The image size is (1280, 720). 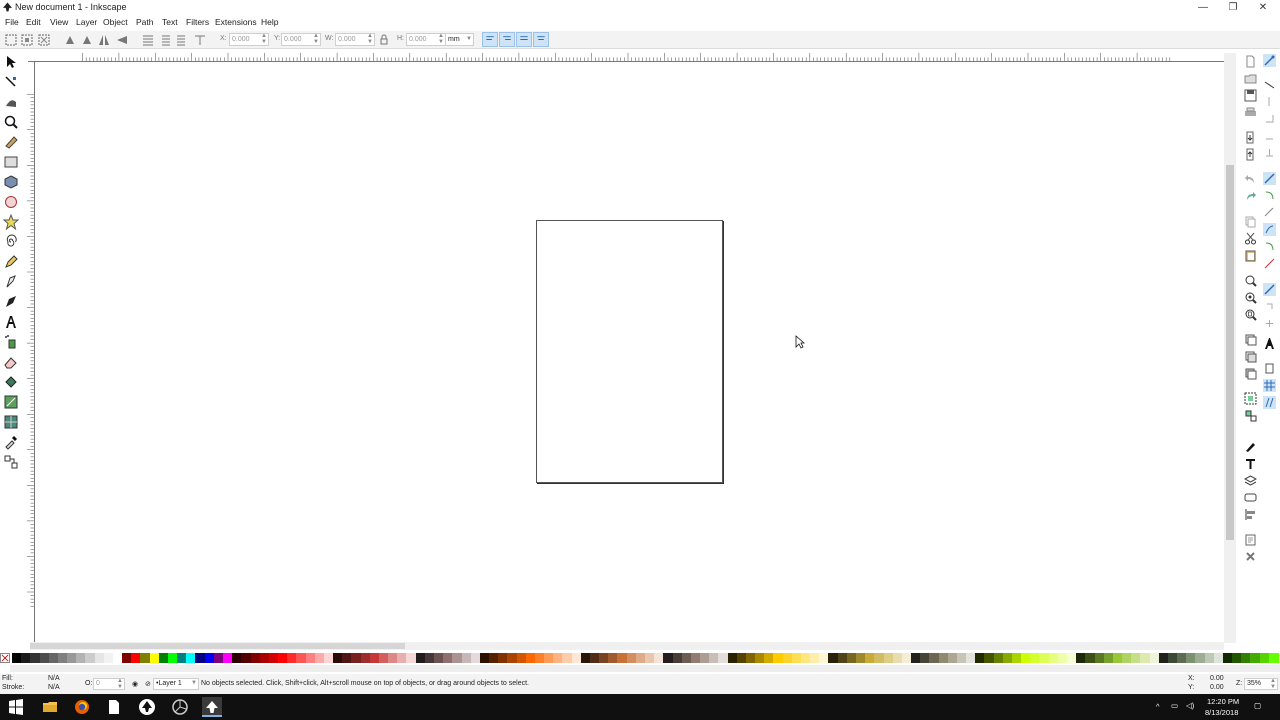 What do you see at coordinates (59, 22) in the screenshot?
I see `menu-view: View` at bounding box center [59, 22].